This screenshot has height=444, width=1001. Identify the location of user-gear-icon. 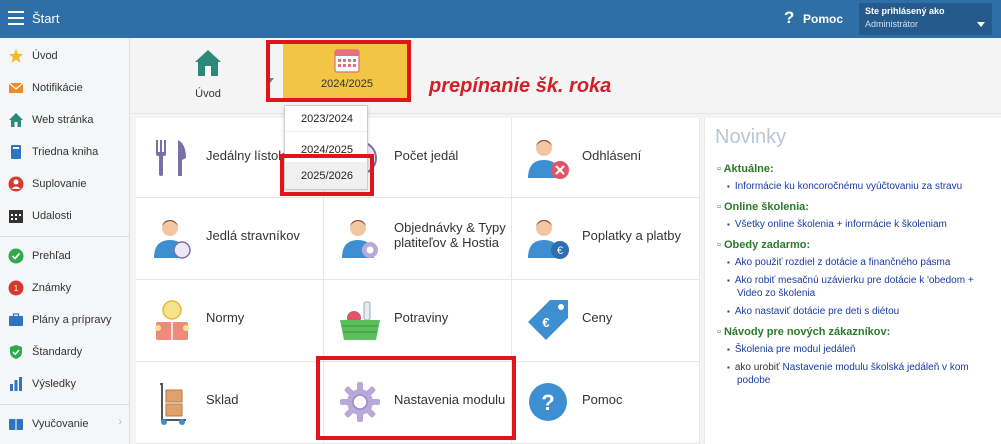
(360, 239).